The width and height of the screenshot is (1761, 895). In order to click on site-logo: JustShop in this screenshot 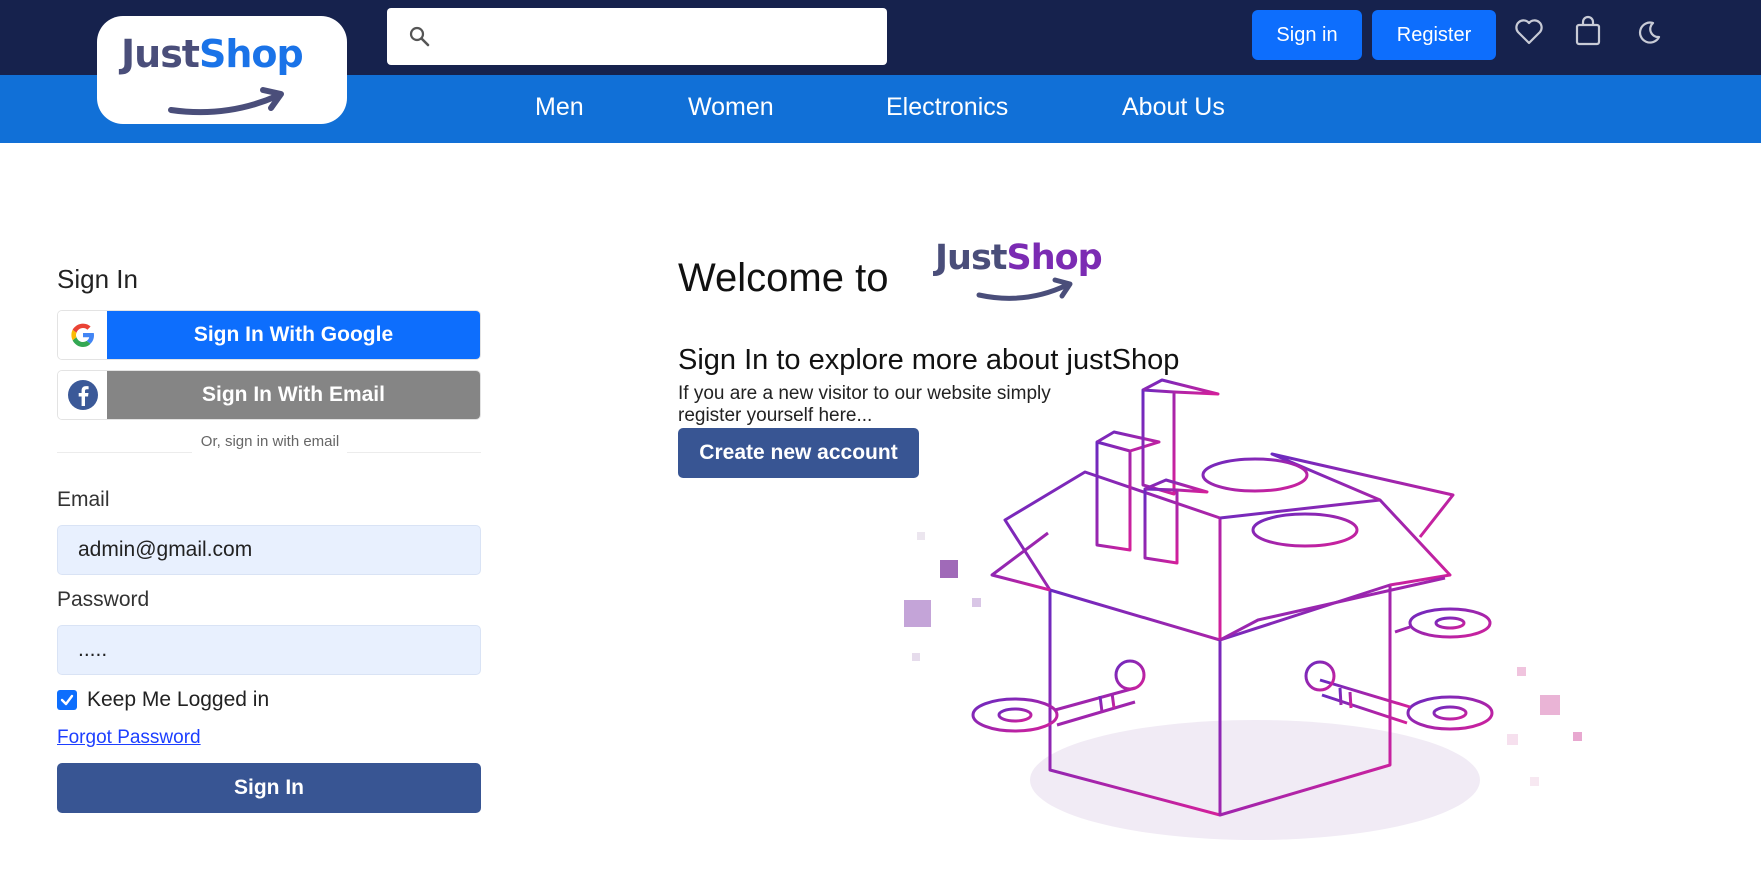, I will do `click(222, 70)`.